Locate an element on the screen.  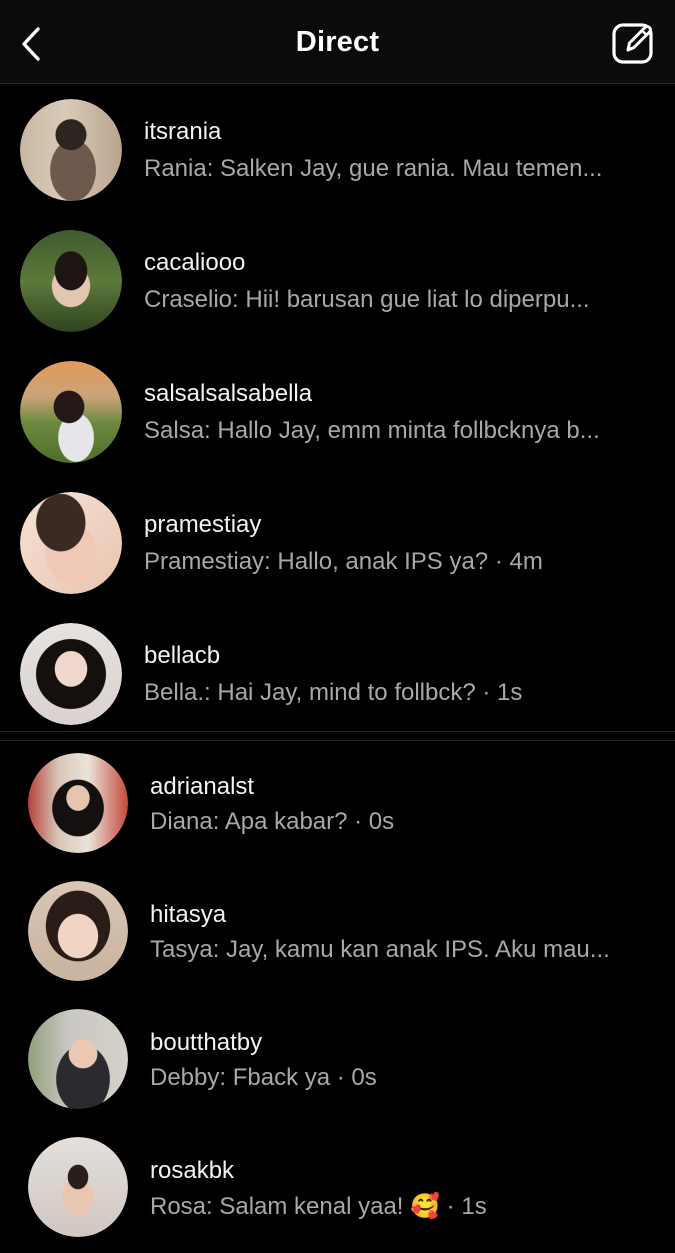
compose-button is located at coordinates (634, 43).